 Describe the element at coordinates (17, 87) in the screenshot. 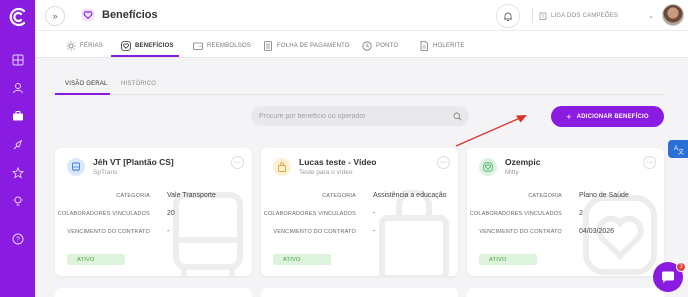

I see `user-icon` at that location.